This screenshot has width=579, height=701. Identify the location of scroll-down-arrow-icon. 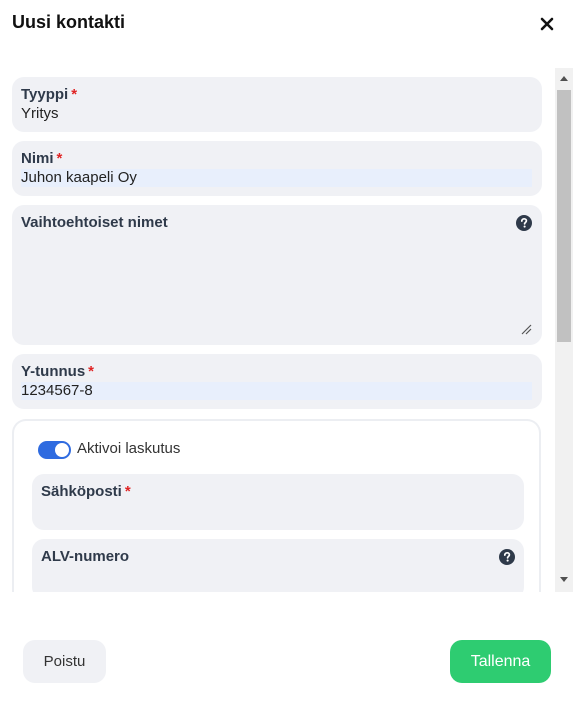
(564, 580).